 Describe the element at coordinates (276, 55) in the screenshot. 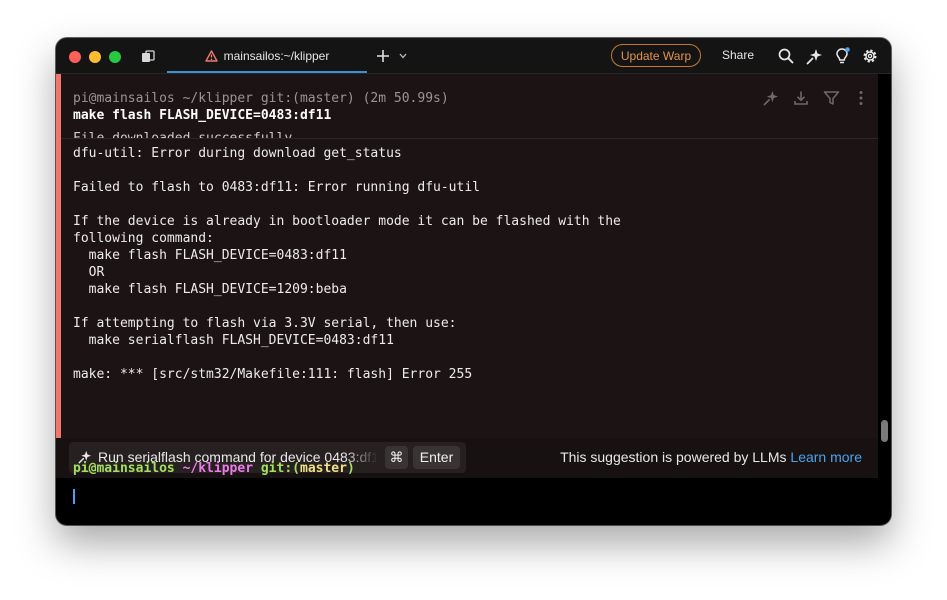

I see `tab-title: mainsailos:~/klipper` at that location.